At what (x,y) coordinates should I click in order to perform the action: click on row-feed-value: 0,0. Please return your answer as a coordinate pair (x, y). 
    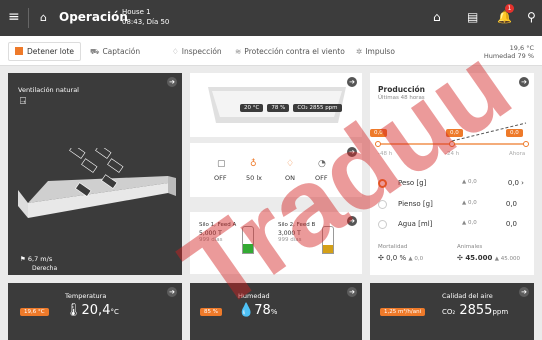
    Looking at the image, I should click on (511, 204).